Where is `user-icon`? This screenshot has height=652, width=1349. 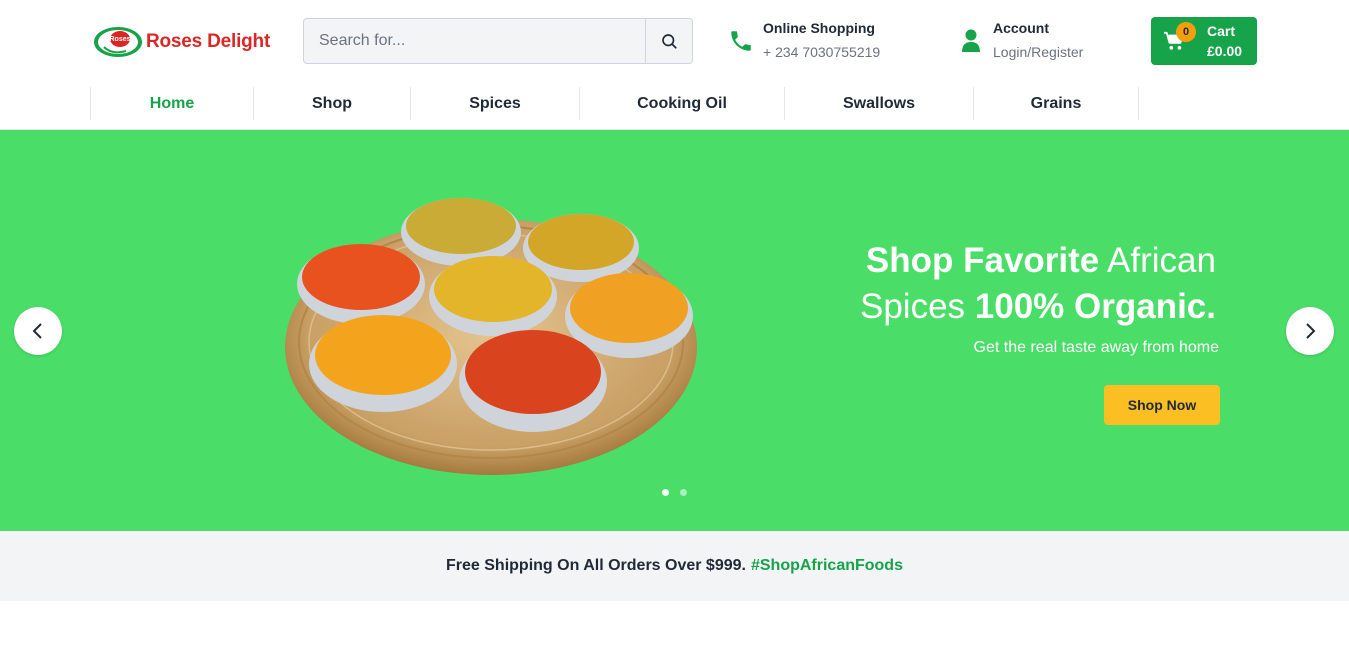
user-icon is located at coordinates (971, 40).